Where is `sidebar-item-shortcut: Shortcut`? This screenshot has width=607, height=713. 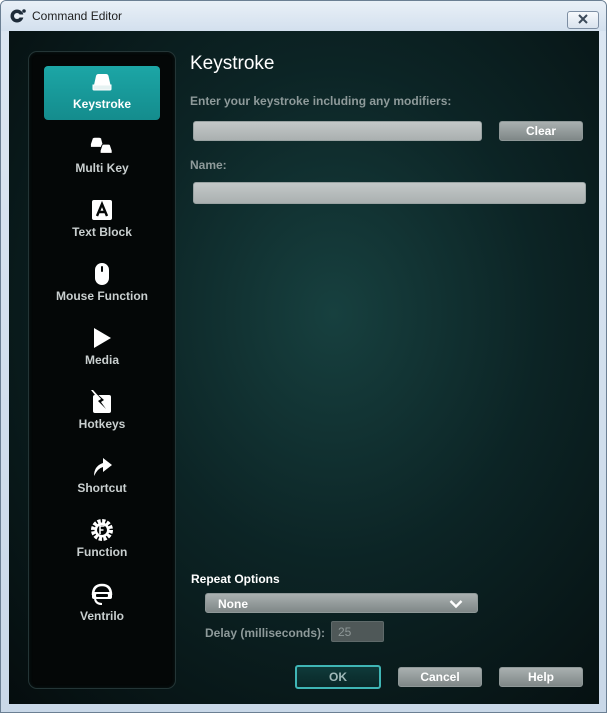
sidebar-item-shortcut: Shortcut is located at coordinates (102, 477).